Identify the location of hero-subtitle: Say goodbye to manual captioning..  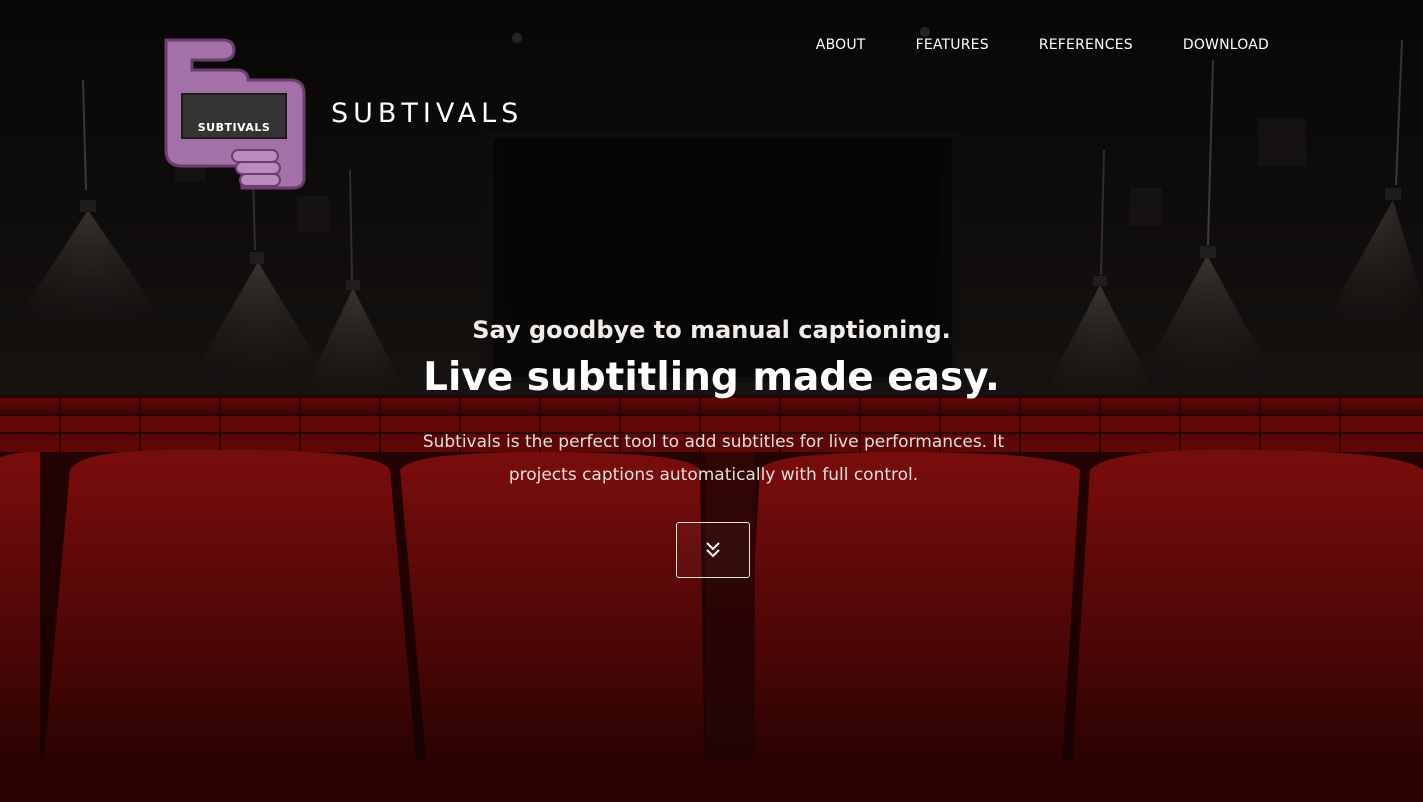
(711, 330).